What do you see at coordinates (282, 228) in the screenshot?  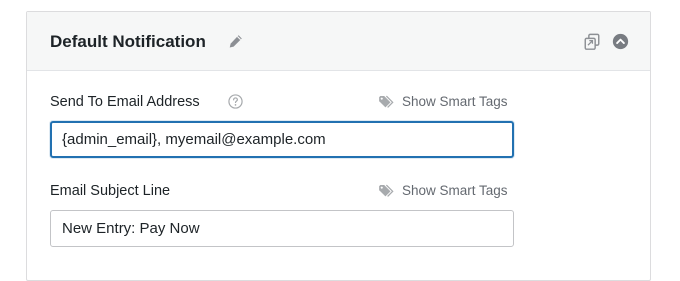 I see `email-subject-input` at bounding box center [282, 228].